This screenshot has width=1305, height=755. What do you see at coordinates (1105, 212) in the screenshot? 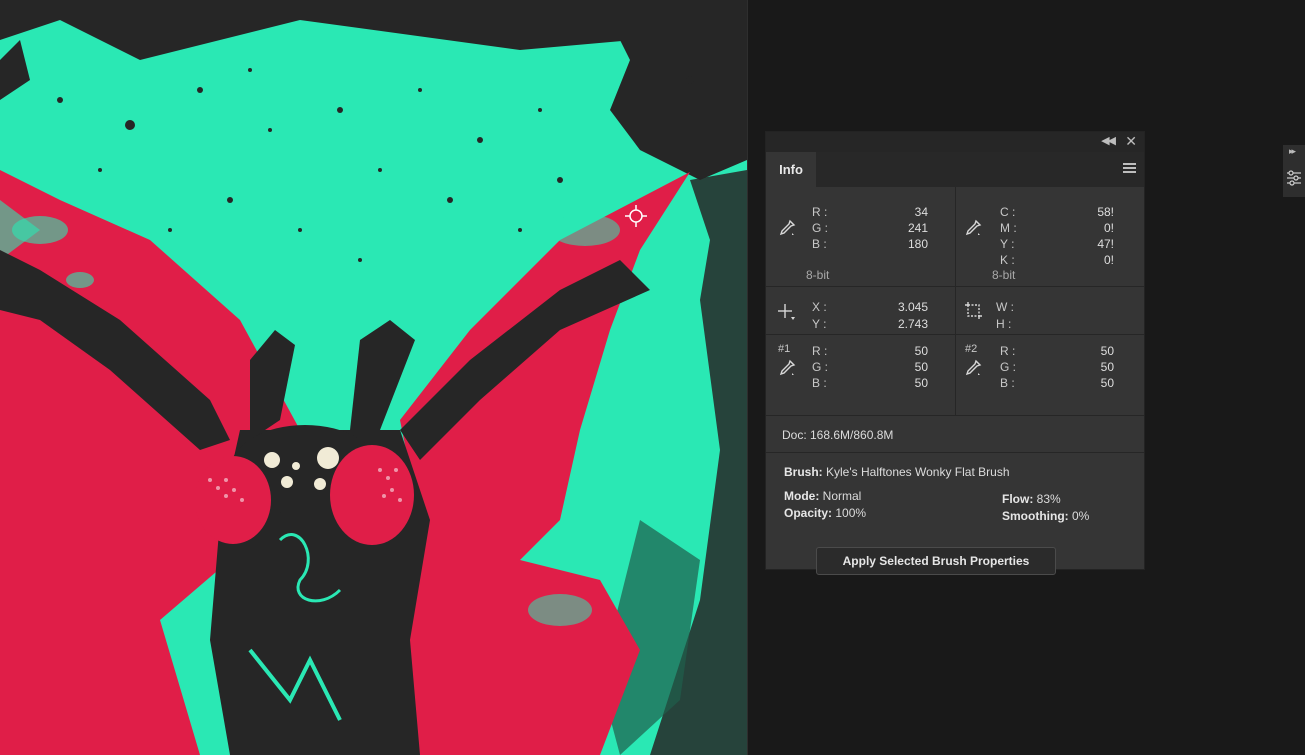
I see `cmyk-c-value: 58!` at bounding box center [1105, 212].